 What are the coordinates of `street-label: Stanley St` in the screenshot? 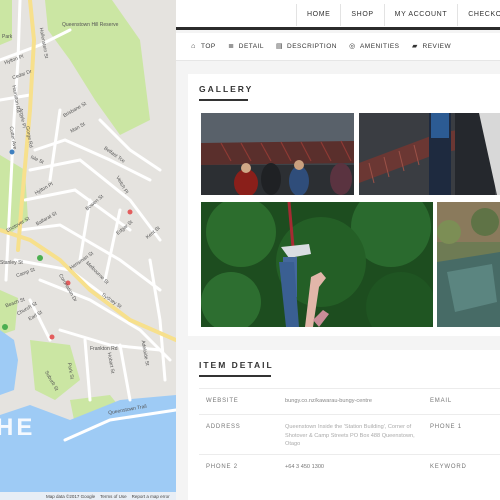 It's located at (11, 263).